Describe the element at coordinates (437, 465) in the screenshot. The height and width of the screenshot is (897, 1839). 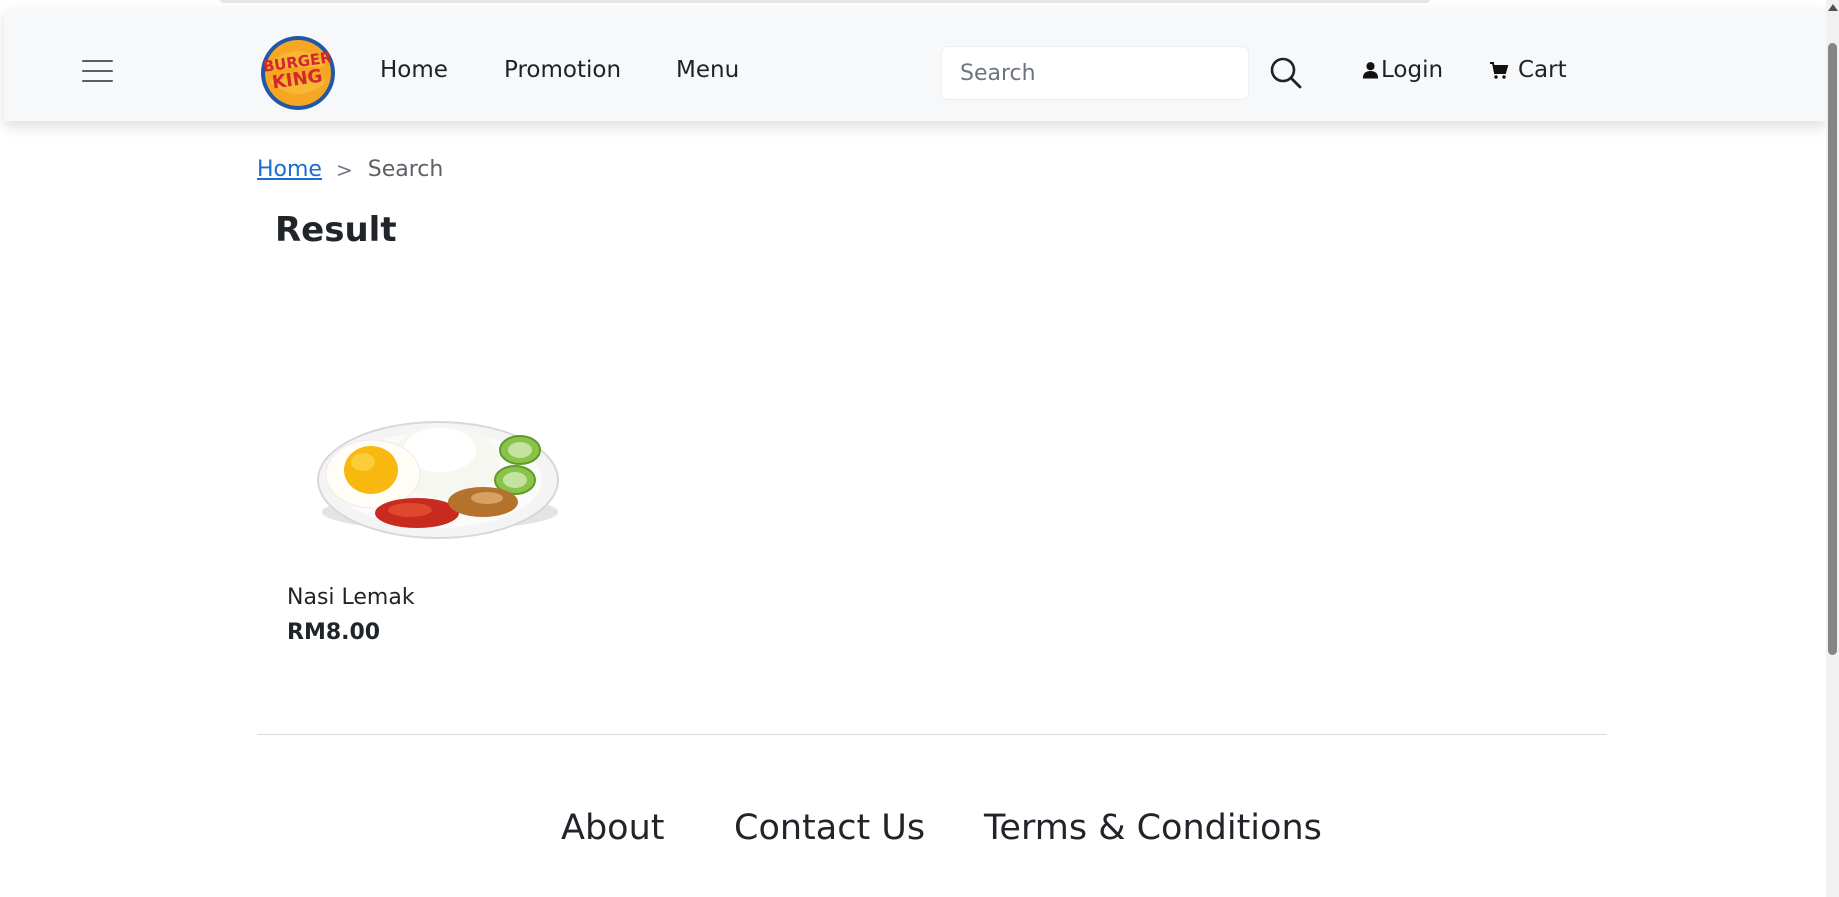
I see `nasi-lemak-image` at that location.